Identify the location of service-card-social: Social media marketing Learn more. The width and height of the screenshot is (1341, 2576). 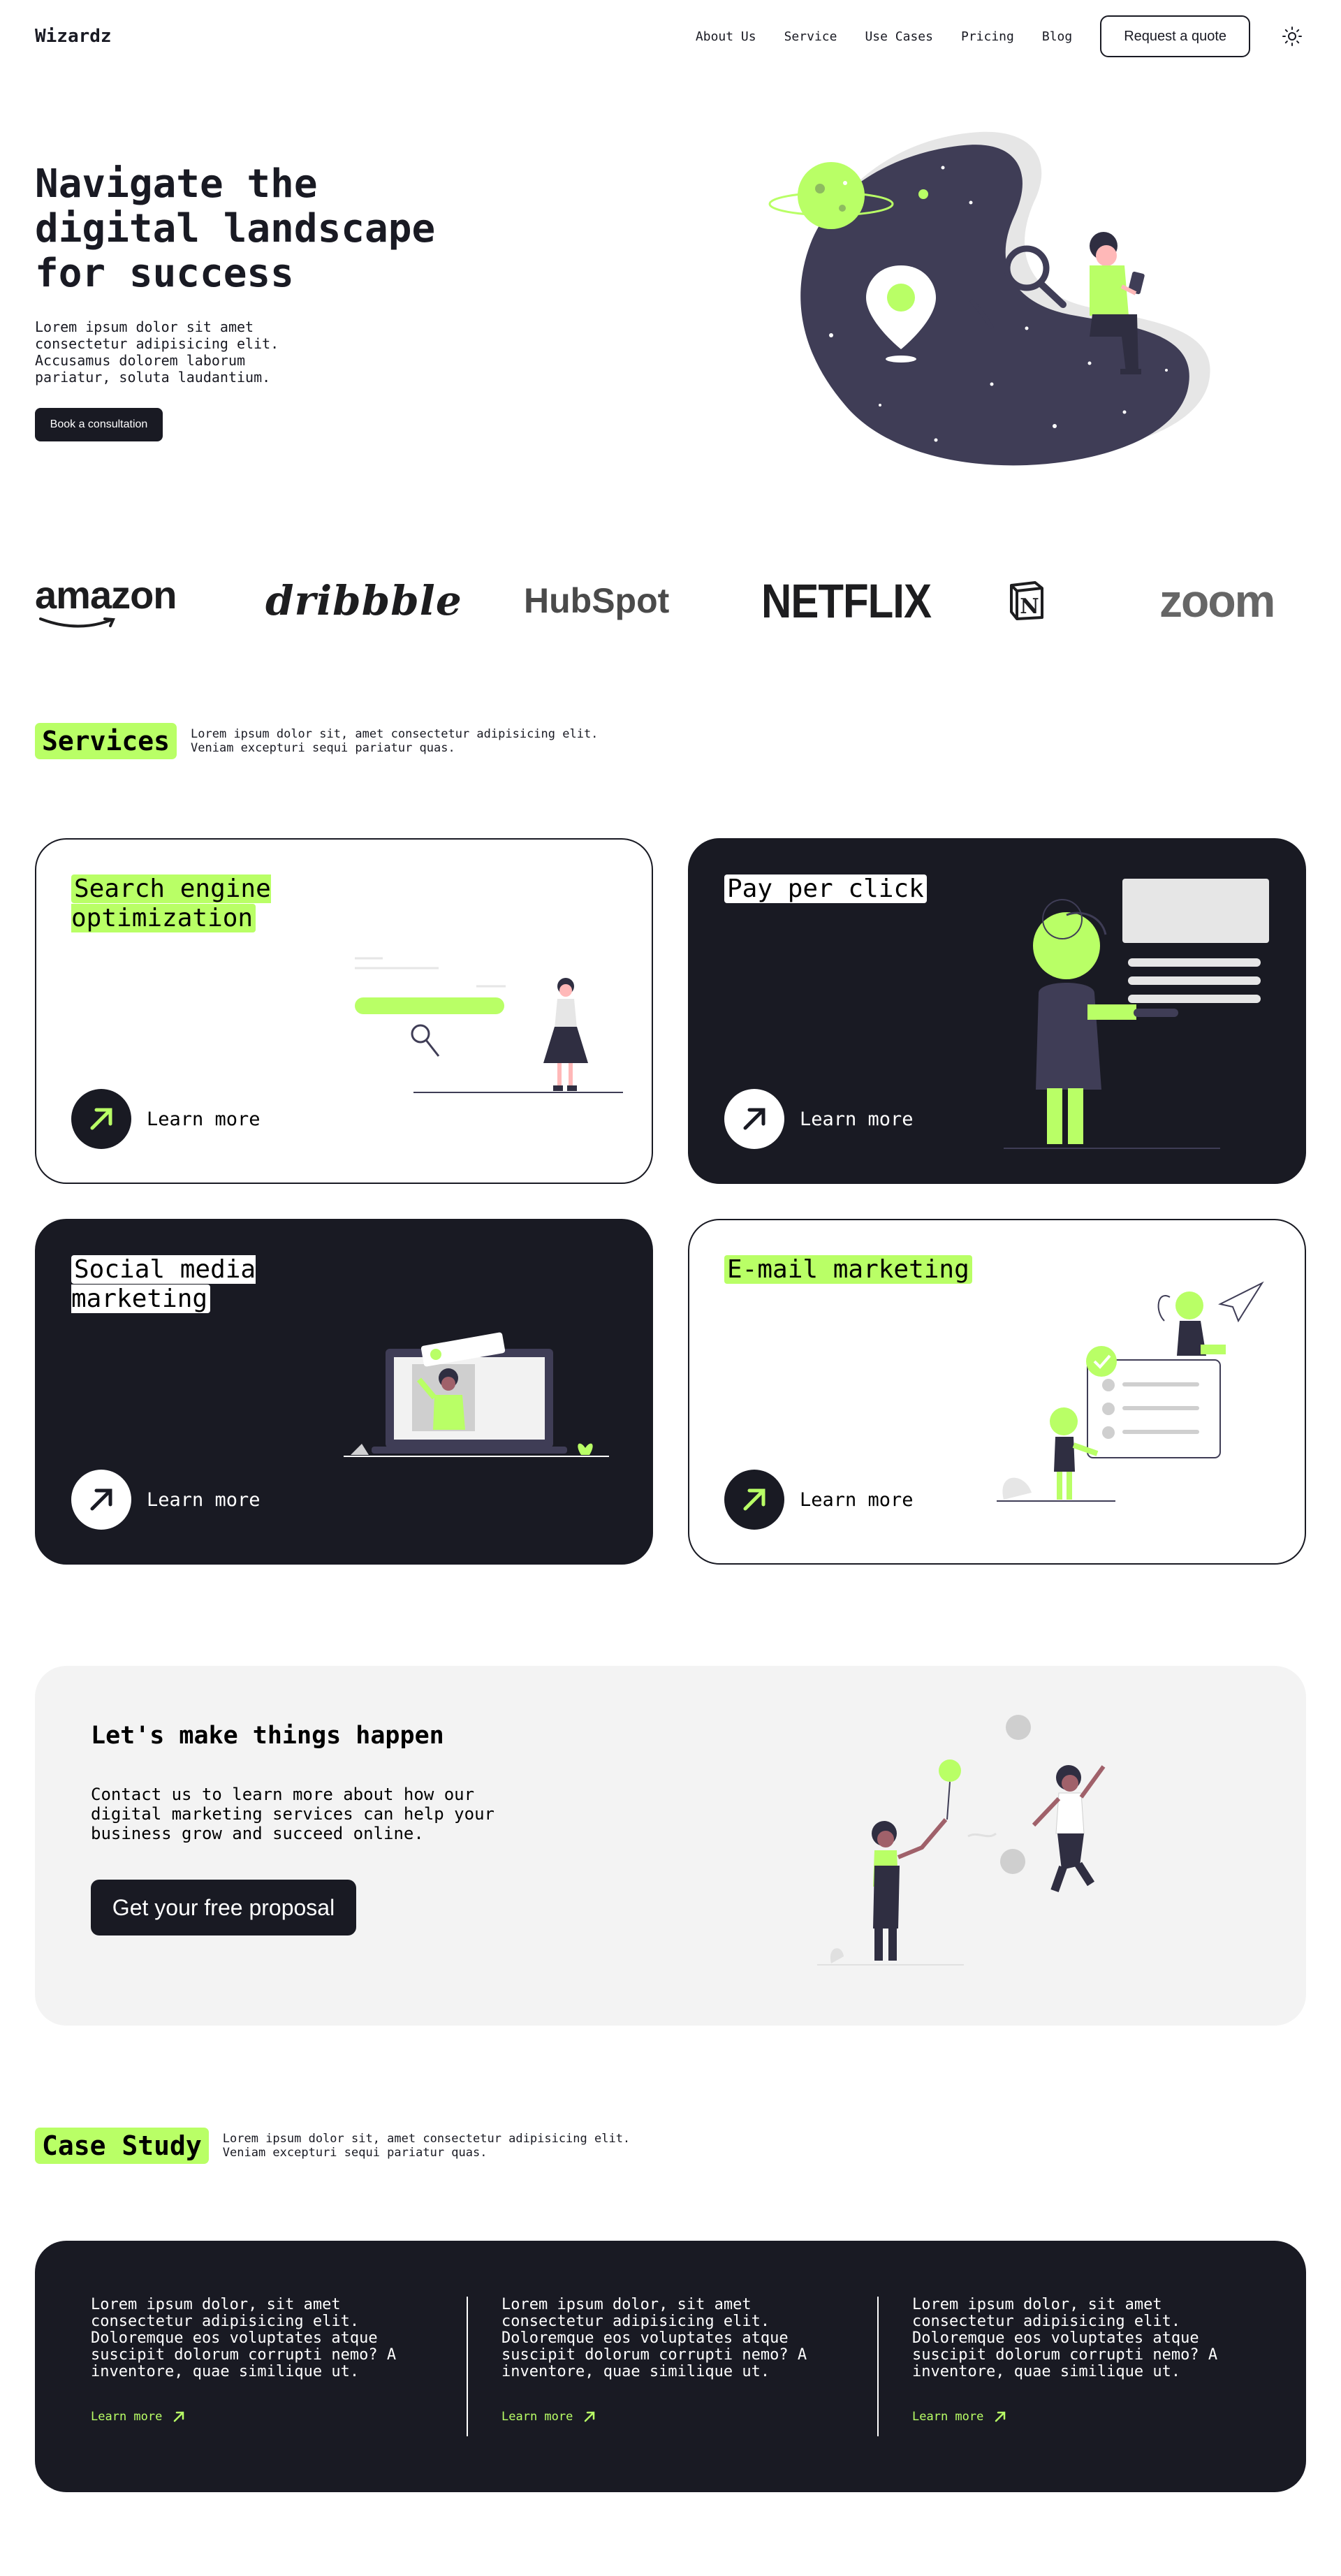
(344, 1392).